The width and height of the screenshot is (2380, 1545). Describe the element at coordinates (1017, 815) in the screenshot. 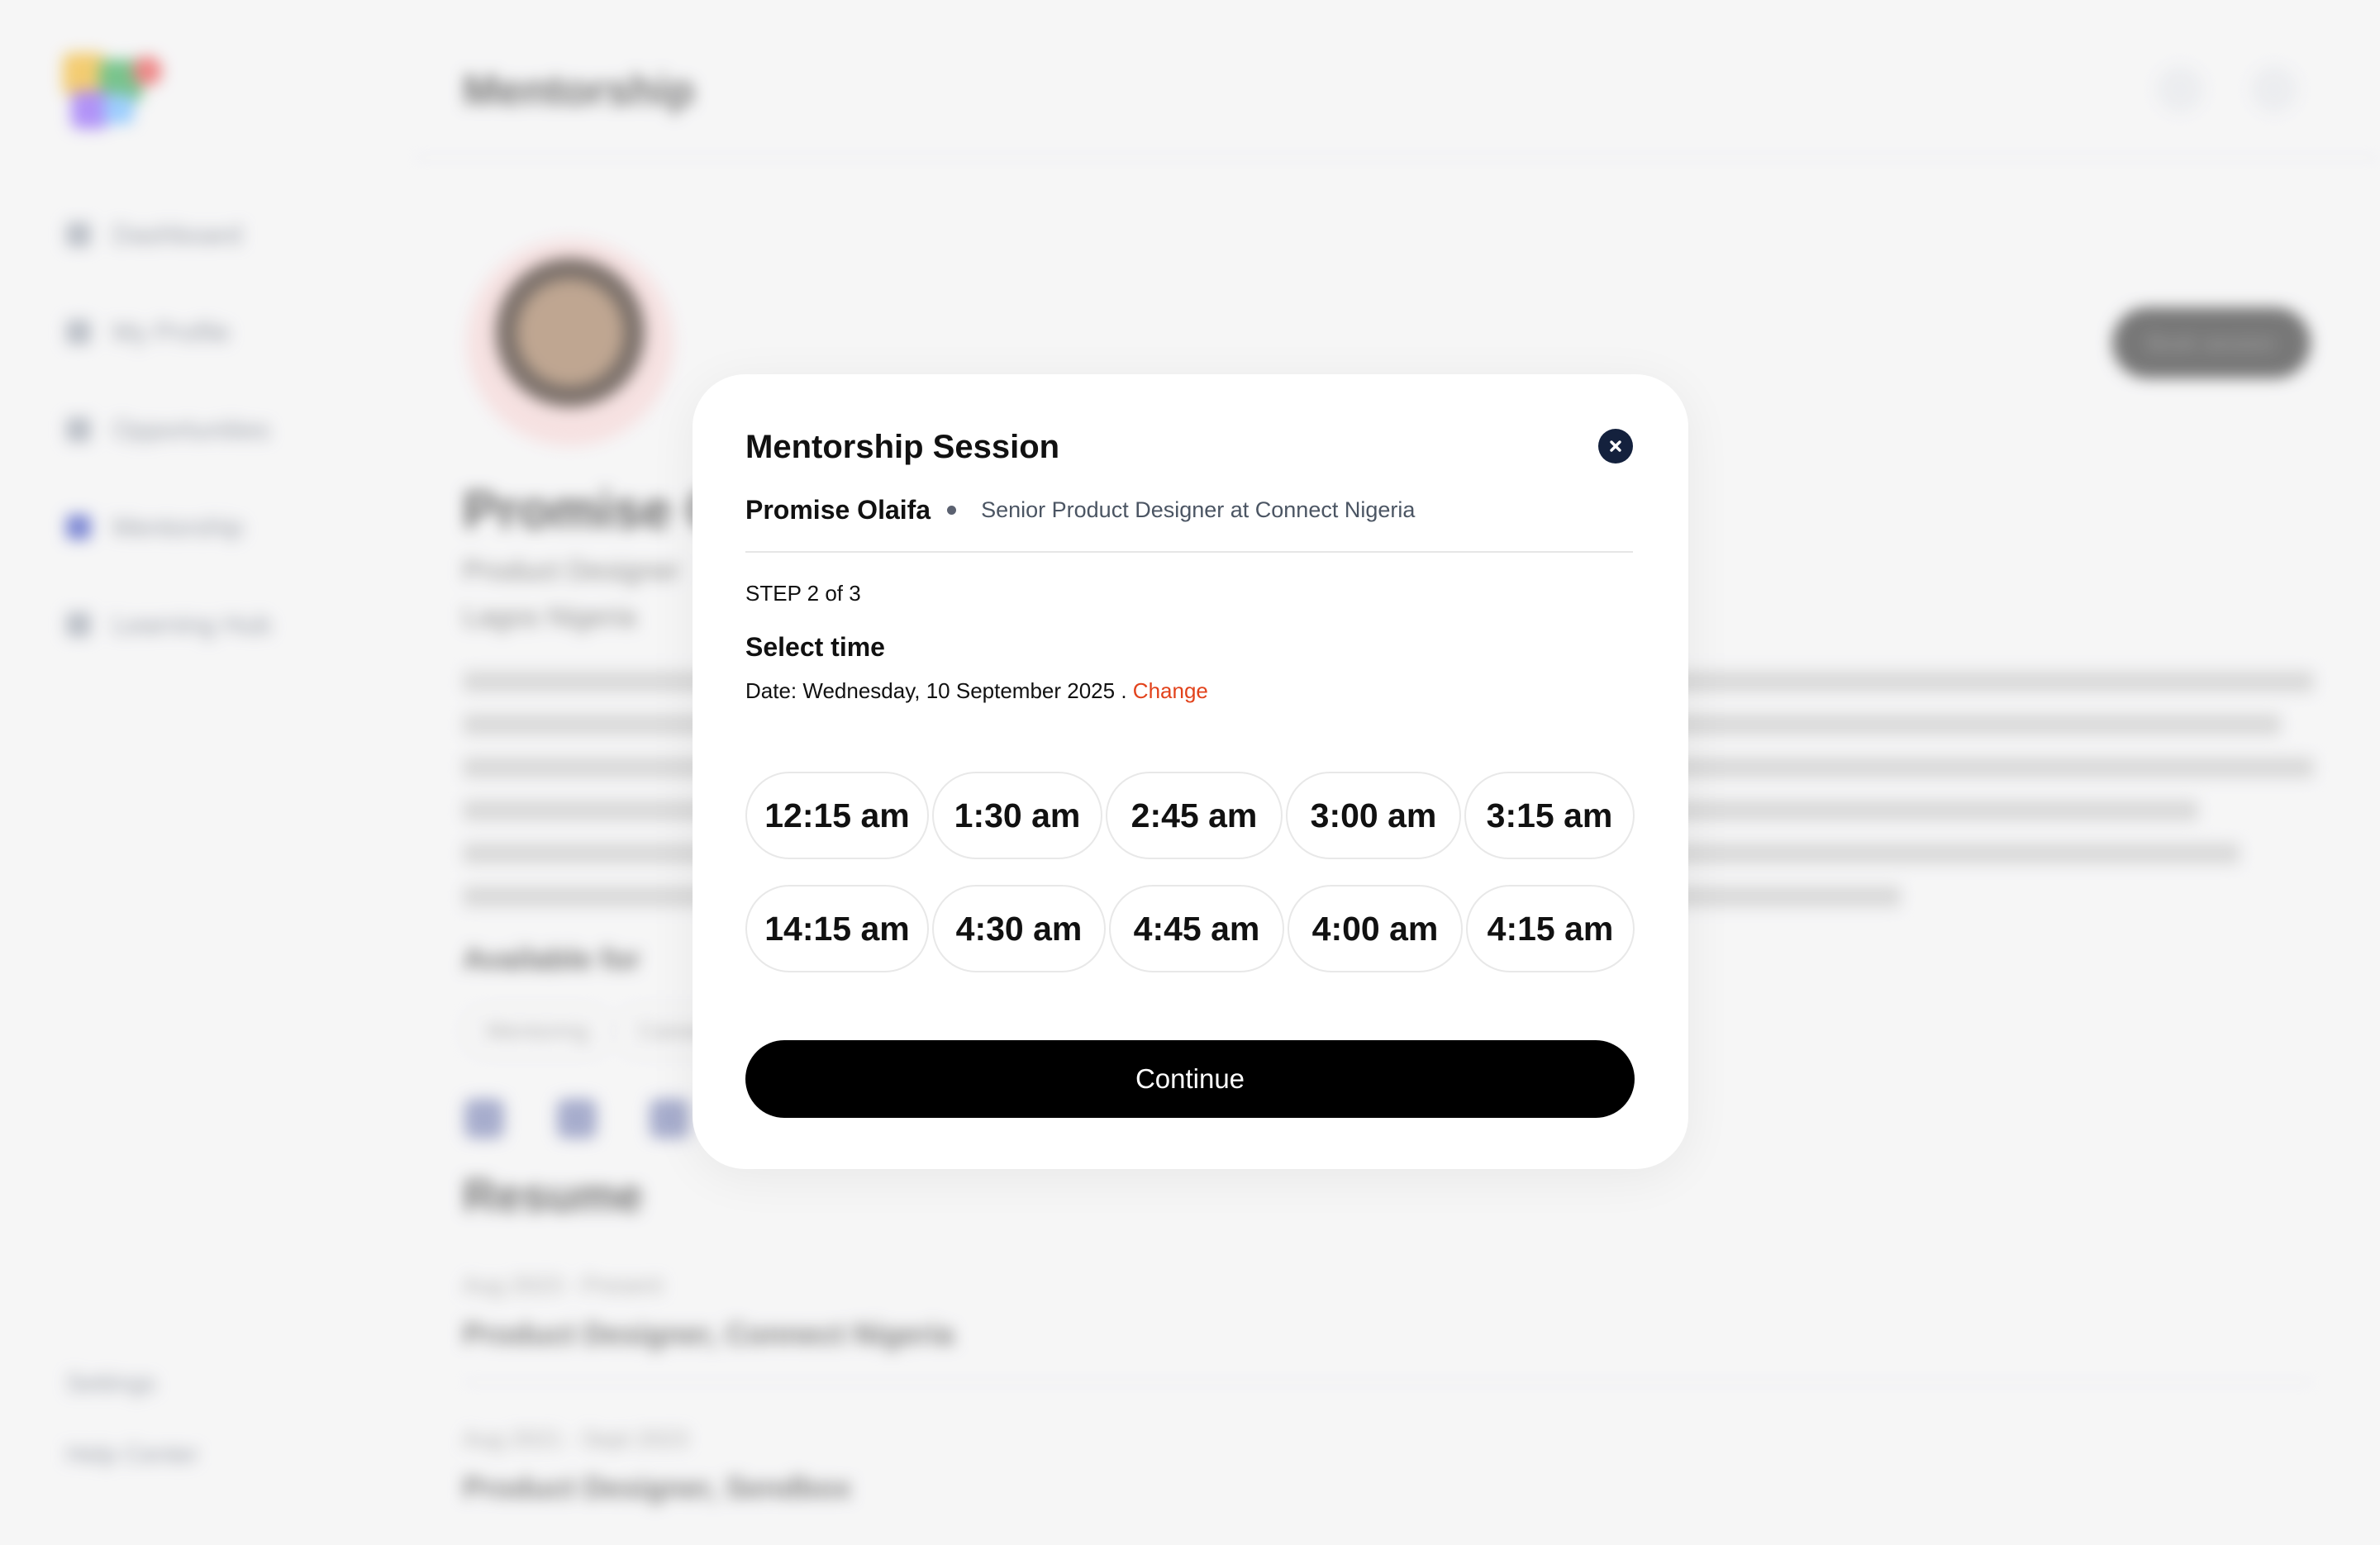

I see `time-slot: 1:30 am` at that location.